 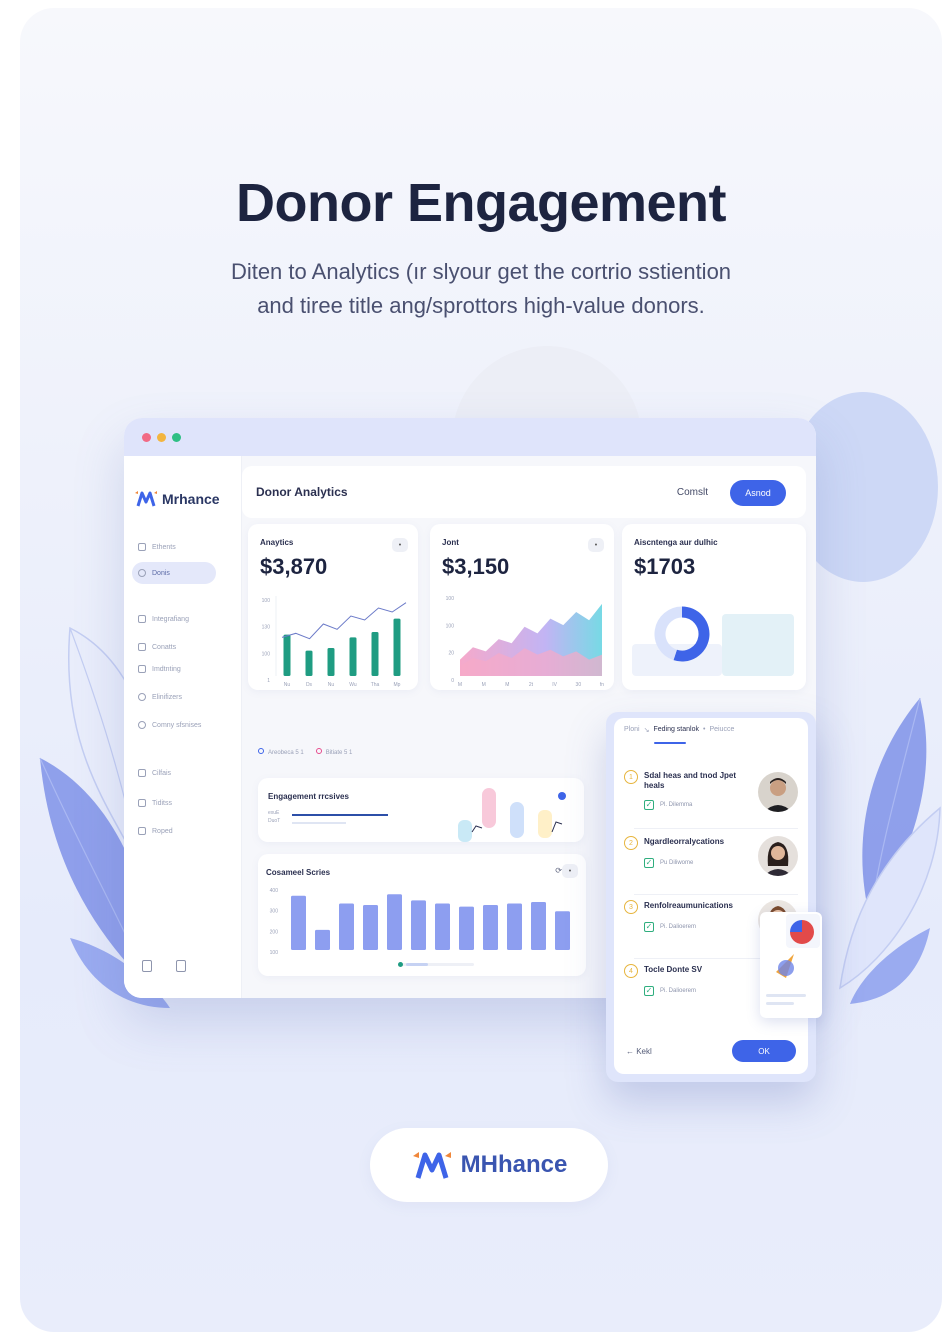 What do you see at coordinates (676, 730) in the screenshot?
I see `tab-feding-stanlok: Feding stanlok` at bounding box center [676, 730].